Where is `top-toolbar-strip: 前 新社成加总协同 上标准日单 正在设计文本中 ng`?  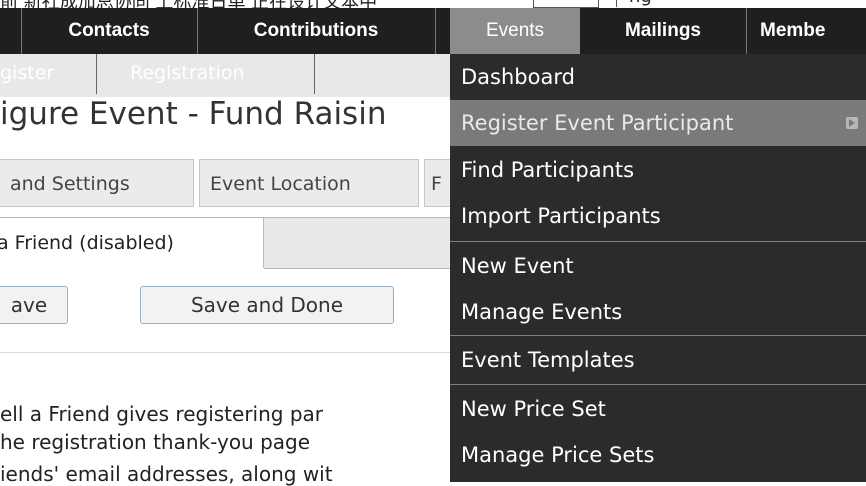
top-toolbar-strip: 前 新社成加总协同 上标准日单 正在设计文本中 ng is located at coordinates (433, 4).